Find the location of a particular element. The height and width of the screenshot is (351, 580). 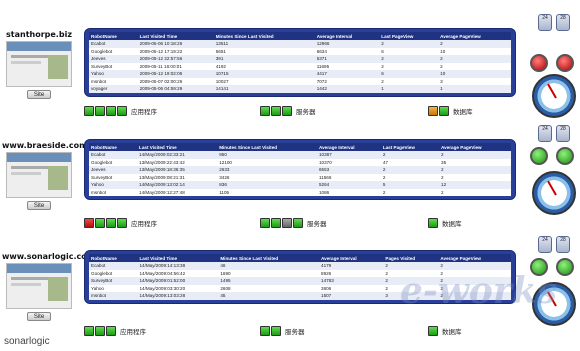

table-cell: Ecabot is located at coordinates (113, 155).